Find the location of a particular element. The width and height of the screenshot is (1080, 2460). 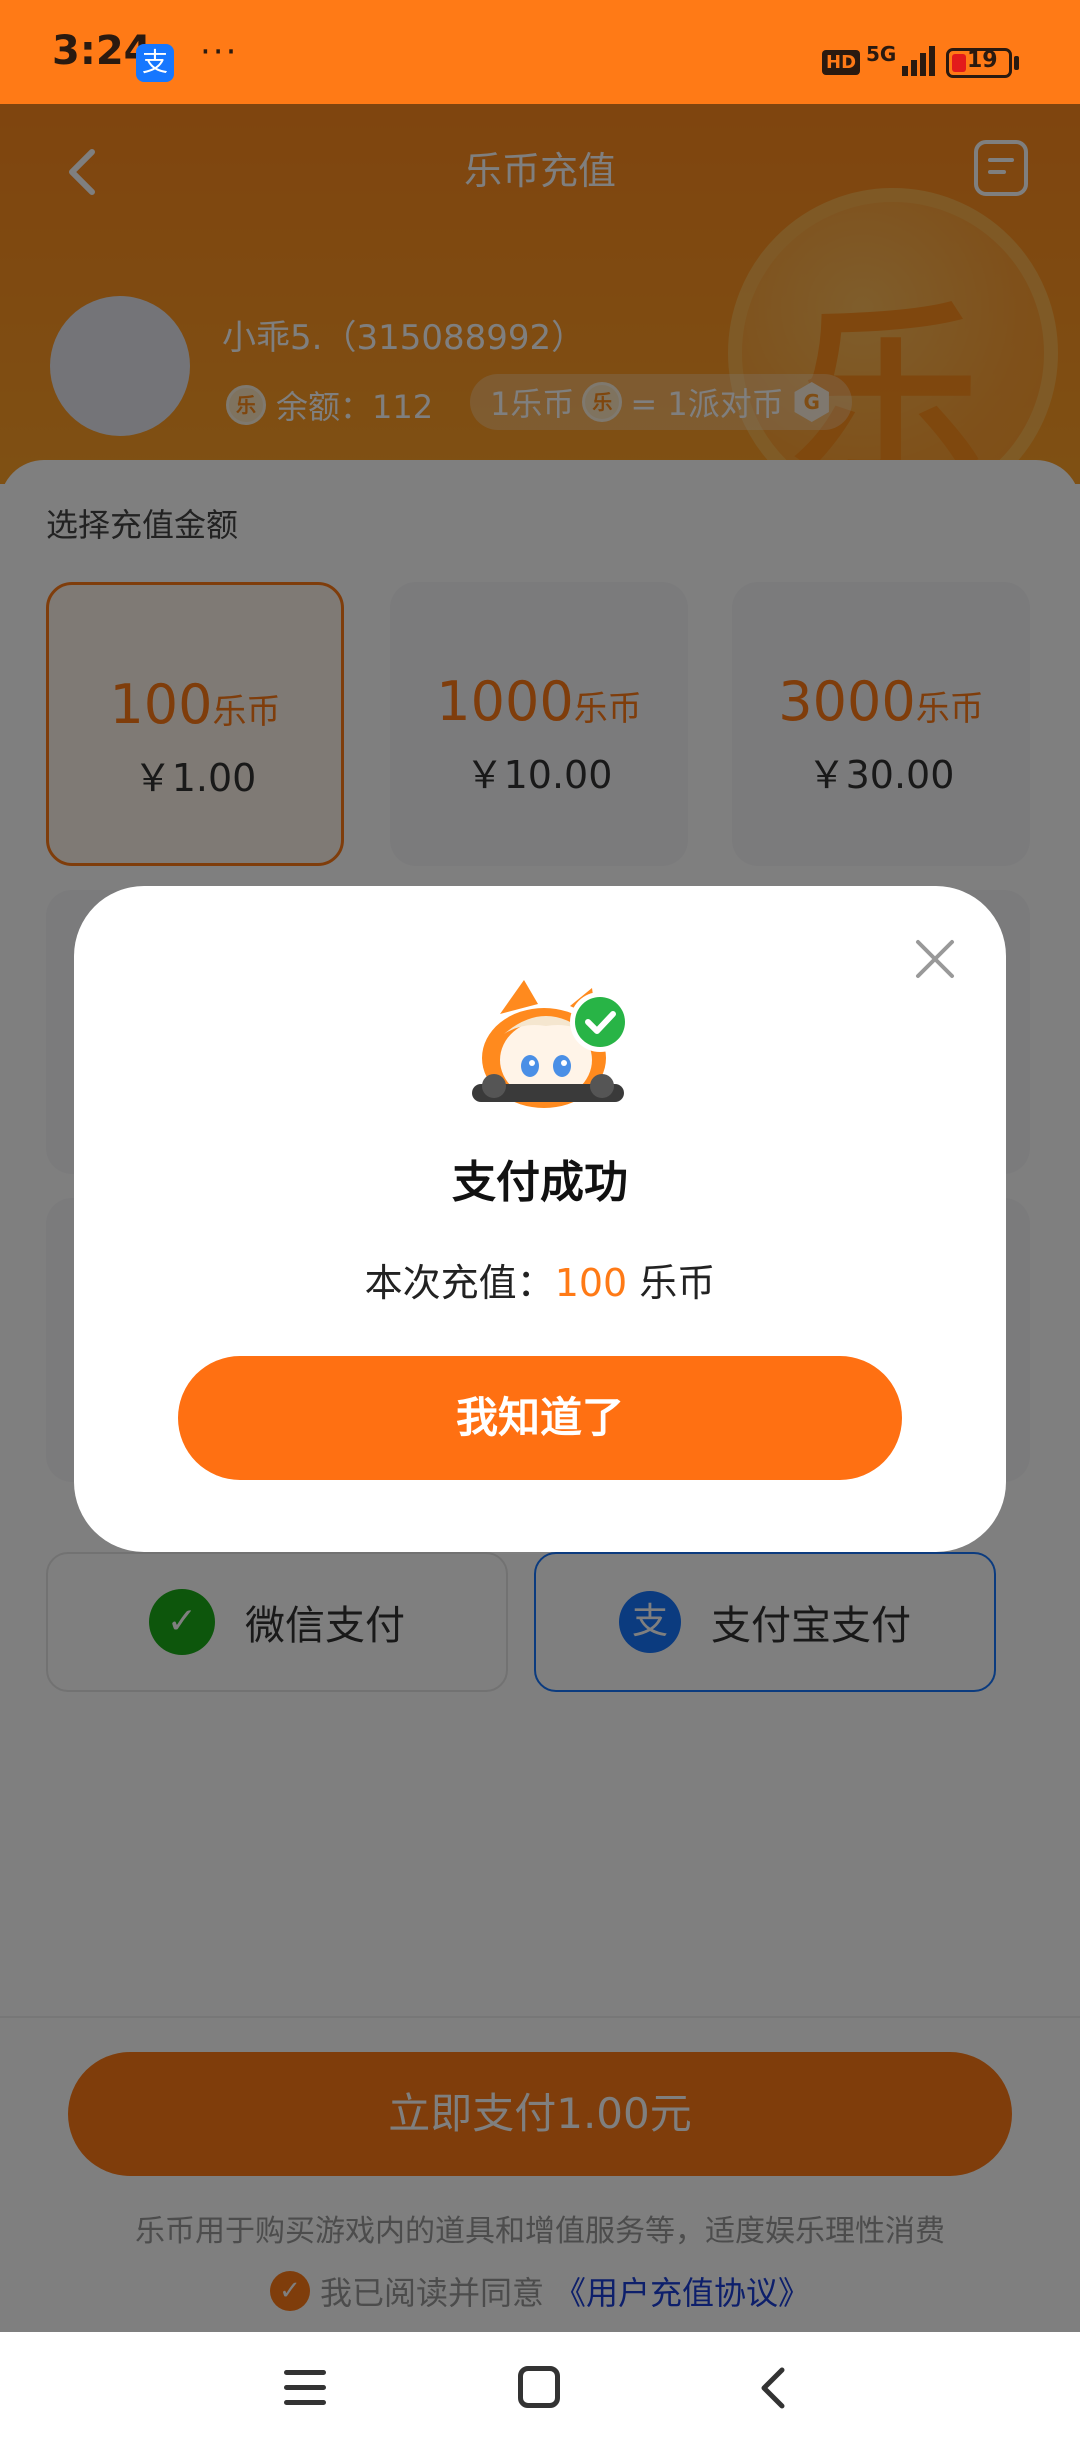

back-nav-icon is located at coordinates (772, 2388).